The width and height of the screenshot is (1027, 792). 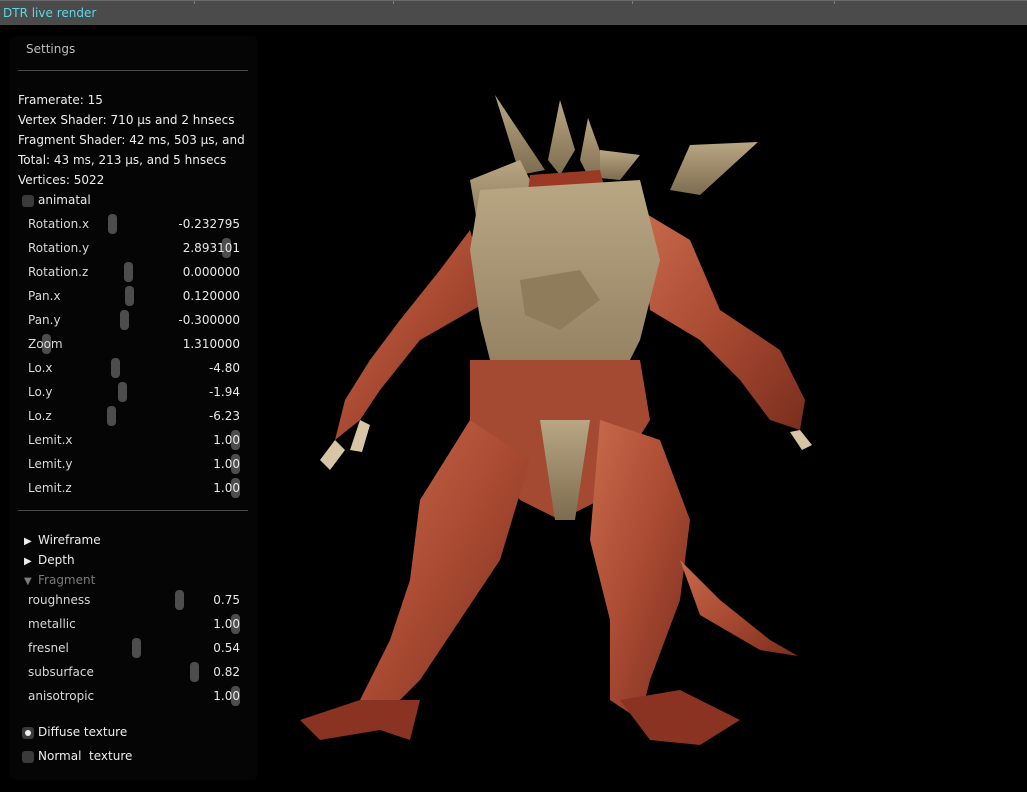 I want to click on slider-label: Lo.x, so click(x=40, y=368).